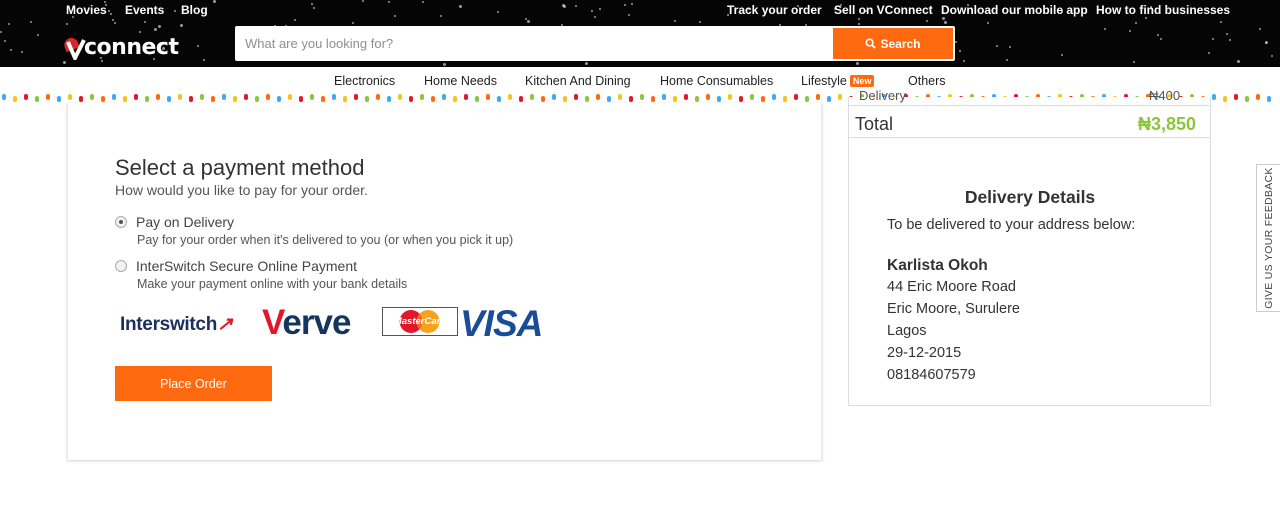  What do you see at coordinates (883, 10) in the screenshot?
I see `nav-link-sell: Sell on VConnect` at bounding box center [883, 10].